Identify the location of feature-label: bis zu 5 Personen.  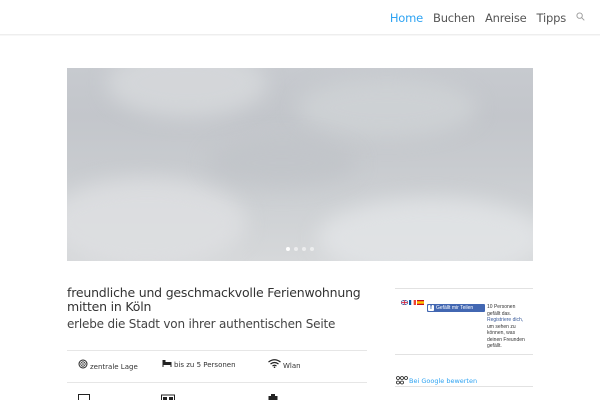
(205, 365).